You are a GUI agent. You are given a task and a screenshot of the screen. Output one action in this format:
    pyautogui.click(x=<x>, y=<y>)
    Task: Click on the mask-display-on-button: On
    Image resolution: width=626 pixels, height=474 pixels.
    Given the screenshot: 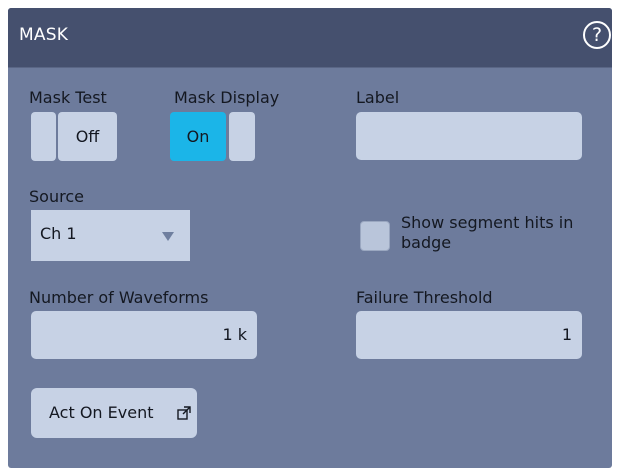 What is the action you would take?
    pyautogui.click(x=198, y=136)
    